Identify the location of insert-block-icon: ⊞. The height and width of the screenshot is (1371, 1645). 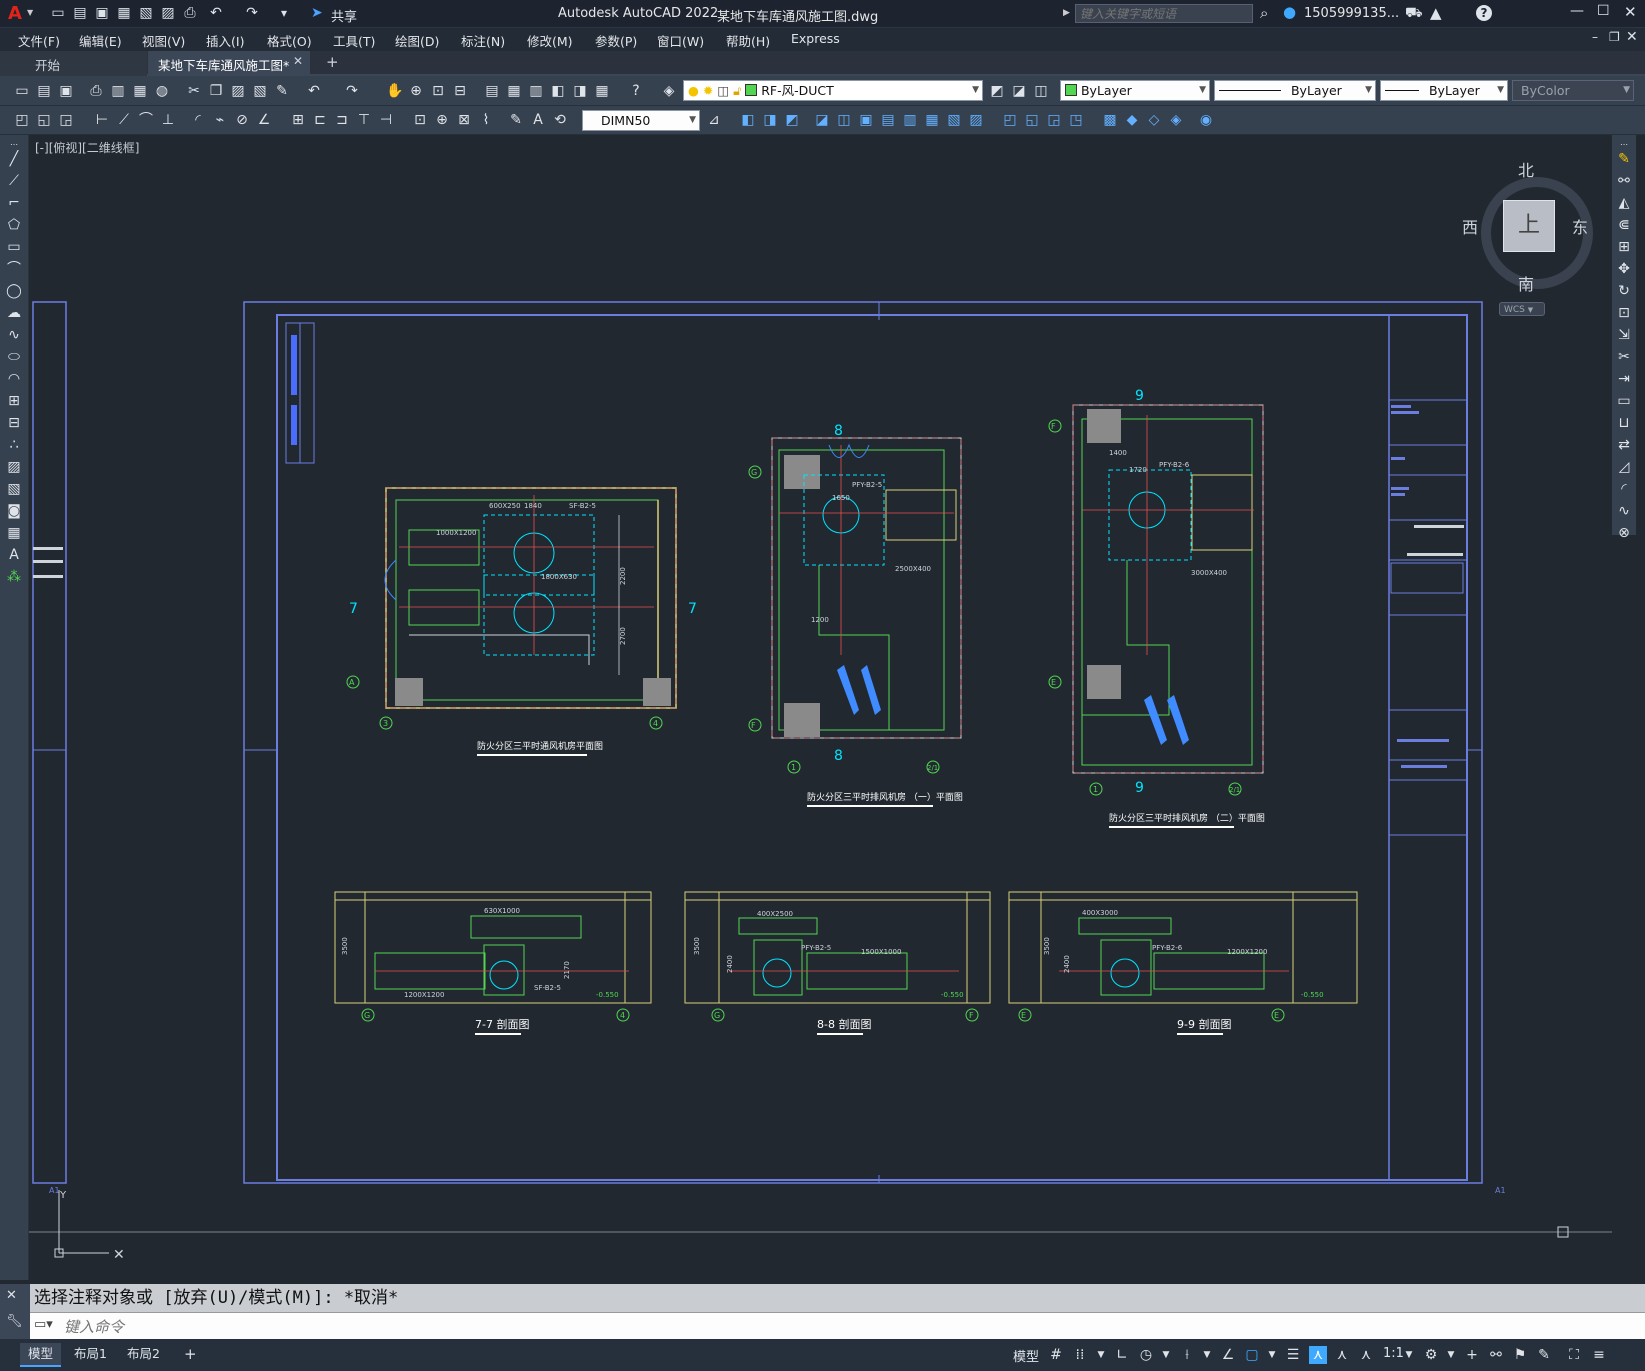
(14, 401).